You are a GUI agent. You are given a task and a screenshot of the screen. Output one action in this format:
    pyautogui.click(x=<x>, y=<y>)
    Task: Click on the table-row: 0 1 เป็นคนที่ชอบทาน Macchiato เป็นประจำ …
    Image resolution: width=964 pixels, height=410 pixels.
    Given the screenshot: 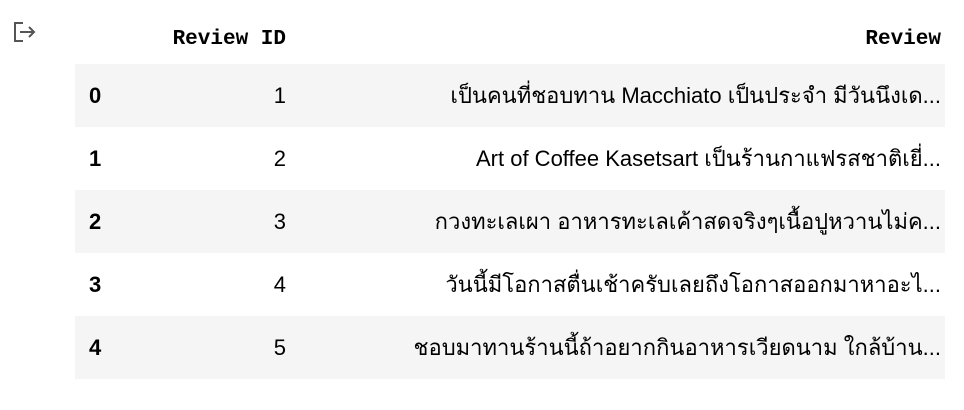 What is the action you would take?
    pyautogui.click(x=510, y=95)
    